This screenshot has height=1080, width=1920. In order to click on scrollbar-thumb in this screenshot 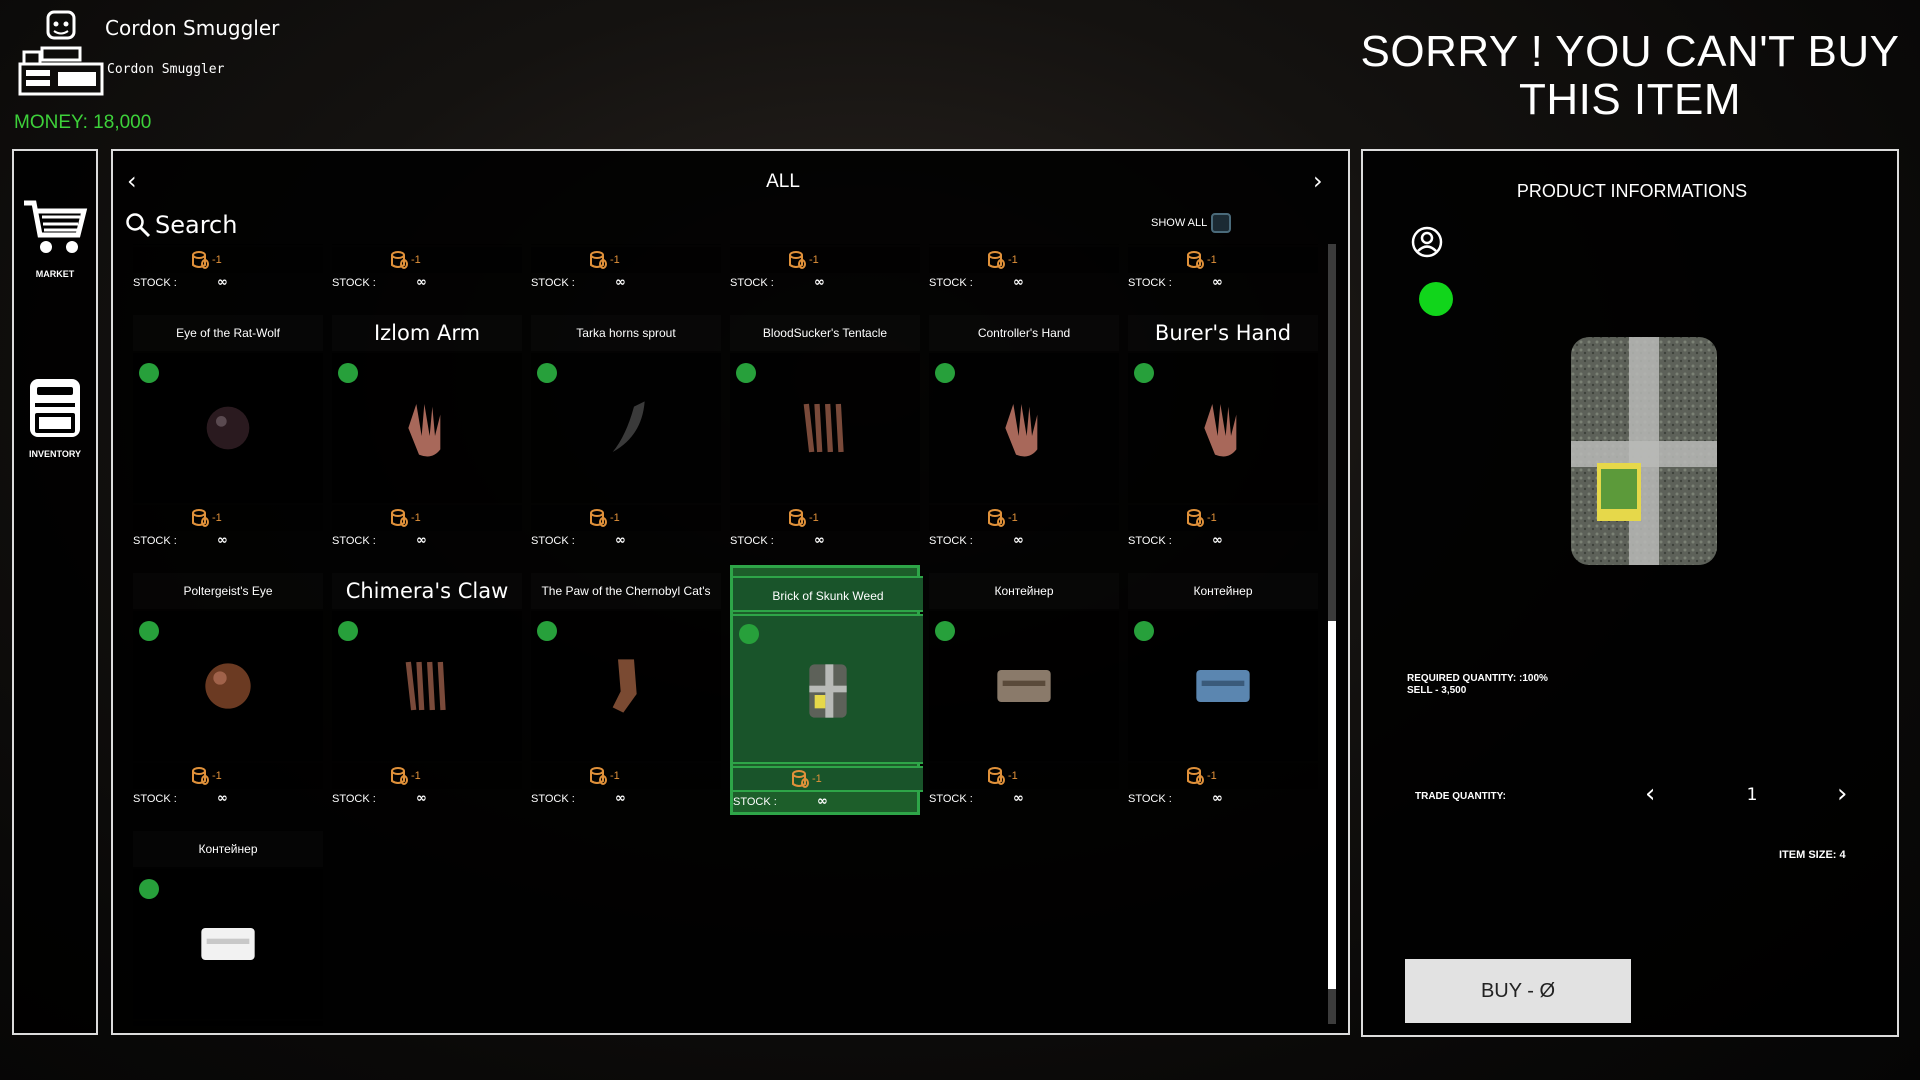, I will do `click(1332, 805)`.